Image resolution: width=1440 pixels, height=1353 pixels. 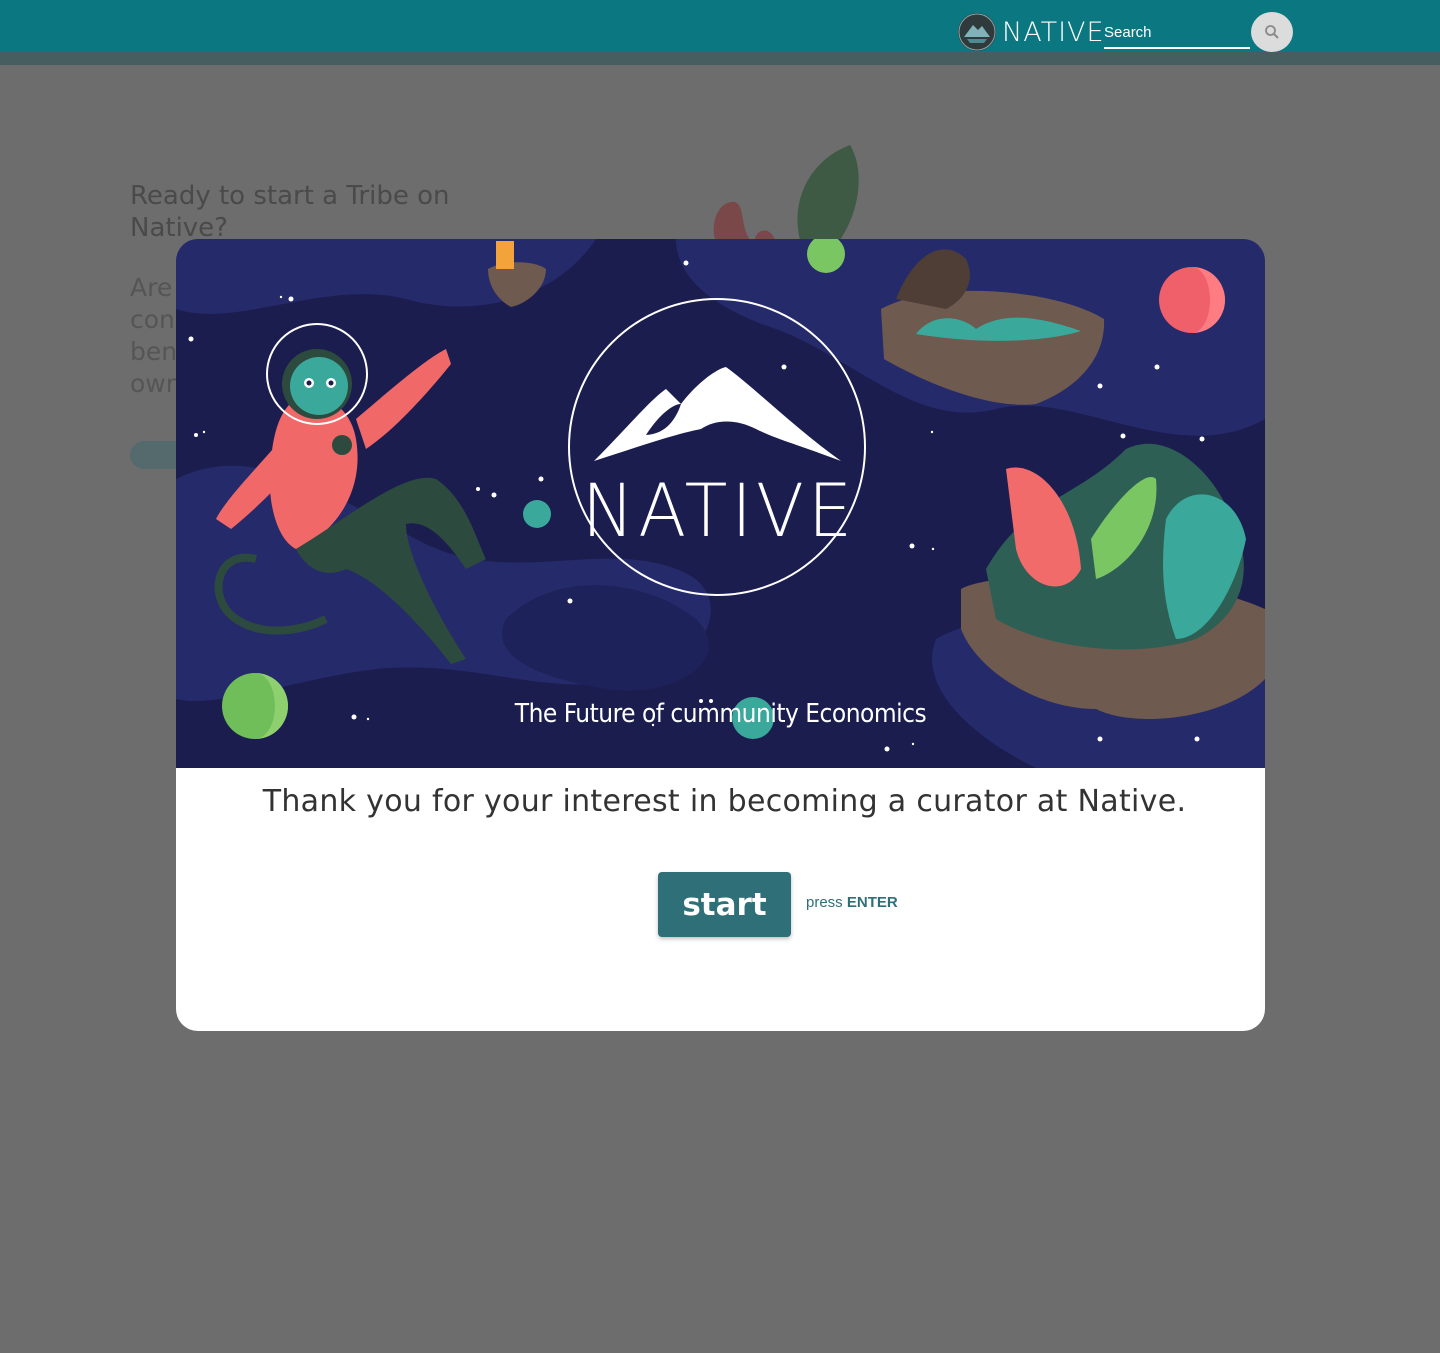 What do you see at coordinates (719, 511) in the screenshot?
I see `hero-brand-wordmark: NATIVE` at bounding box center [719, 511].